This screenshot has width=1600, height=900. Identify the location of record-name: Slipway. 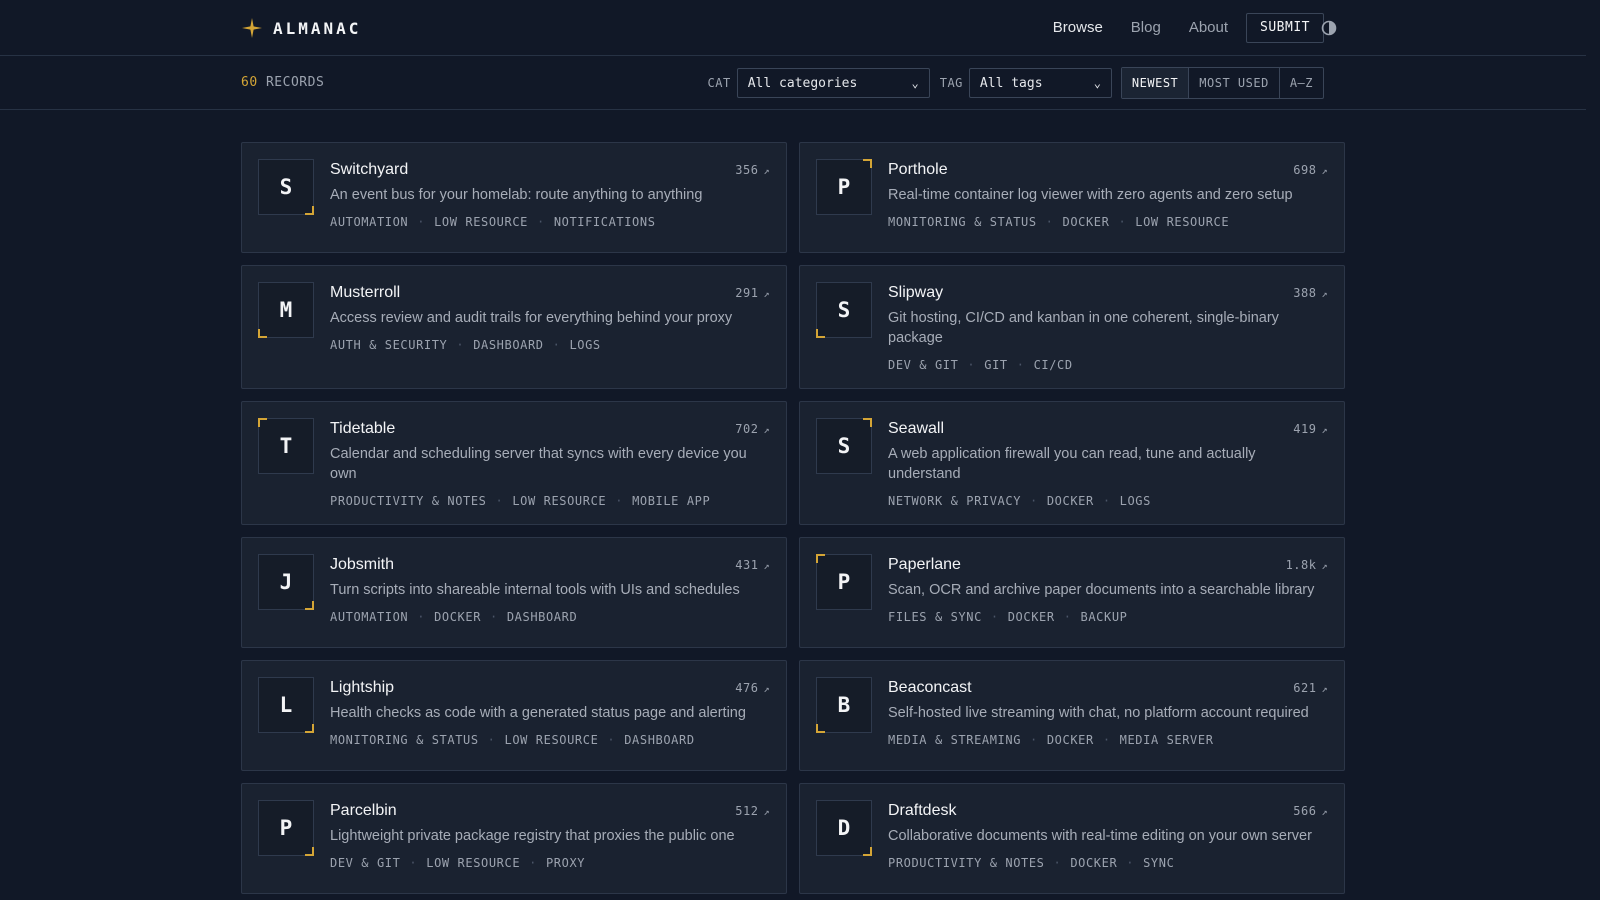
(915, 293).